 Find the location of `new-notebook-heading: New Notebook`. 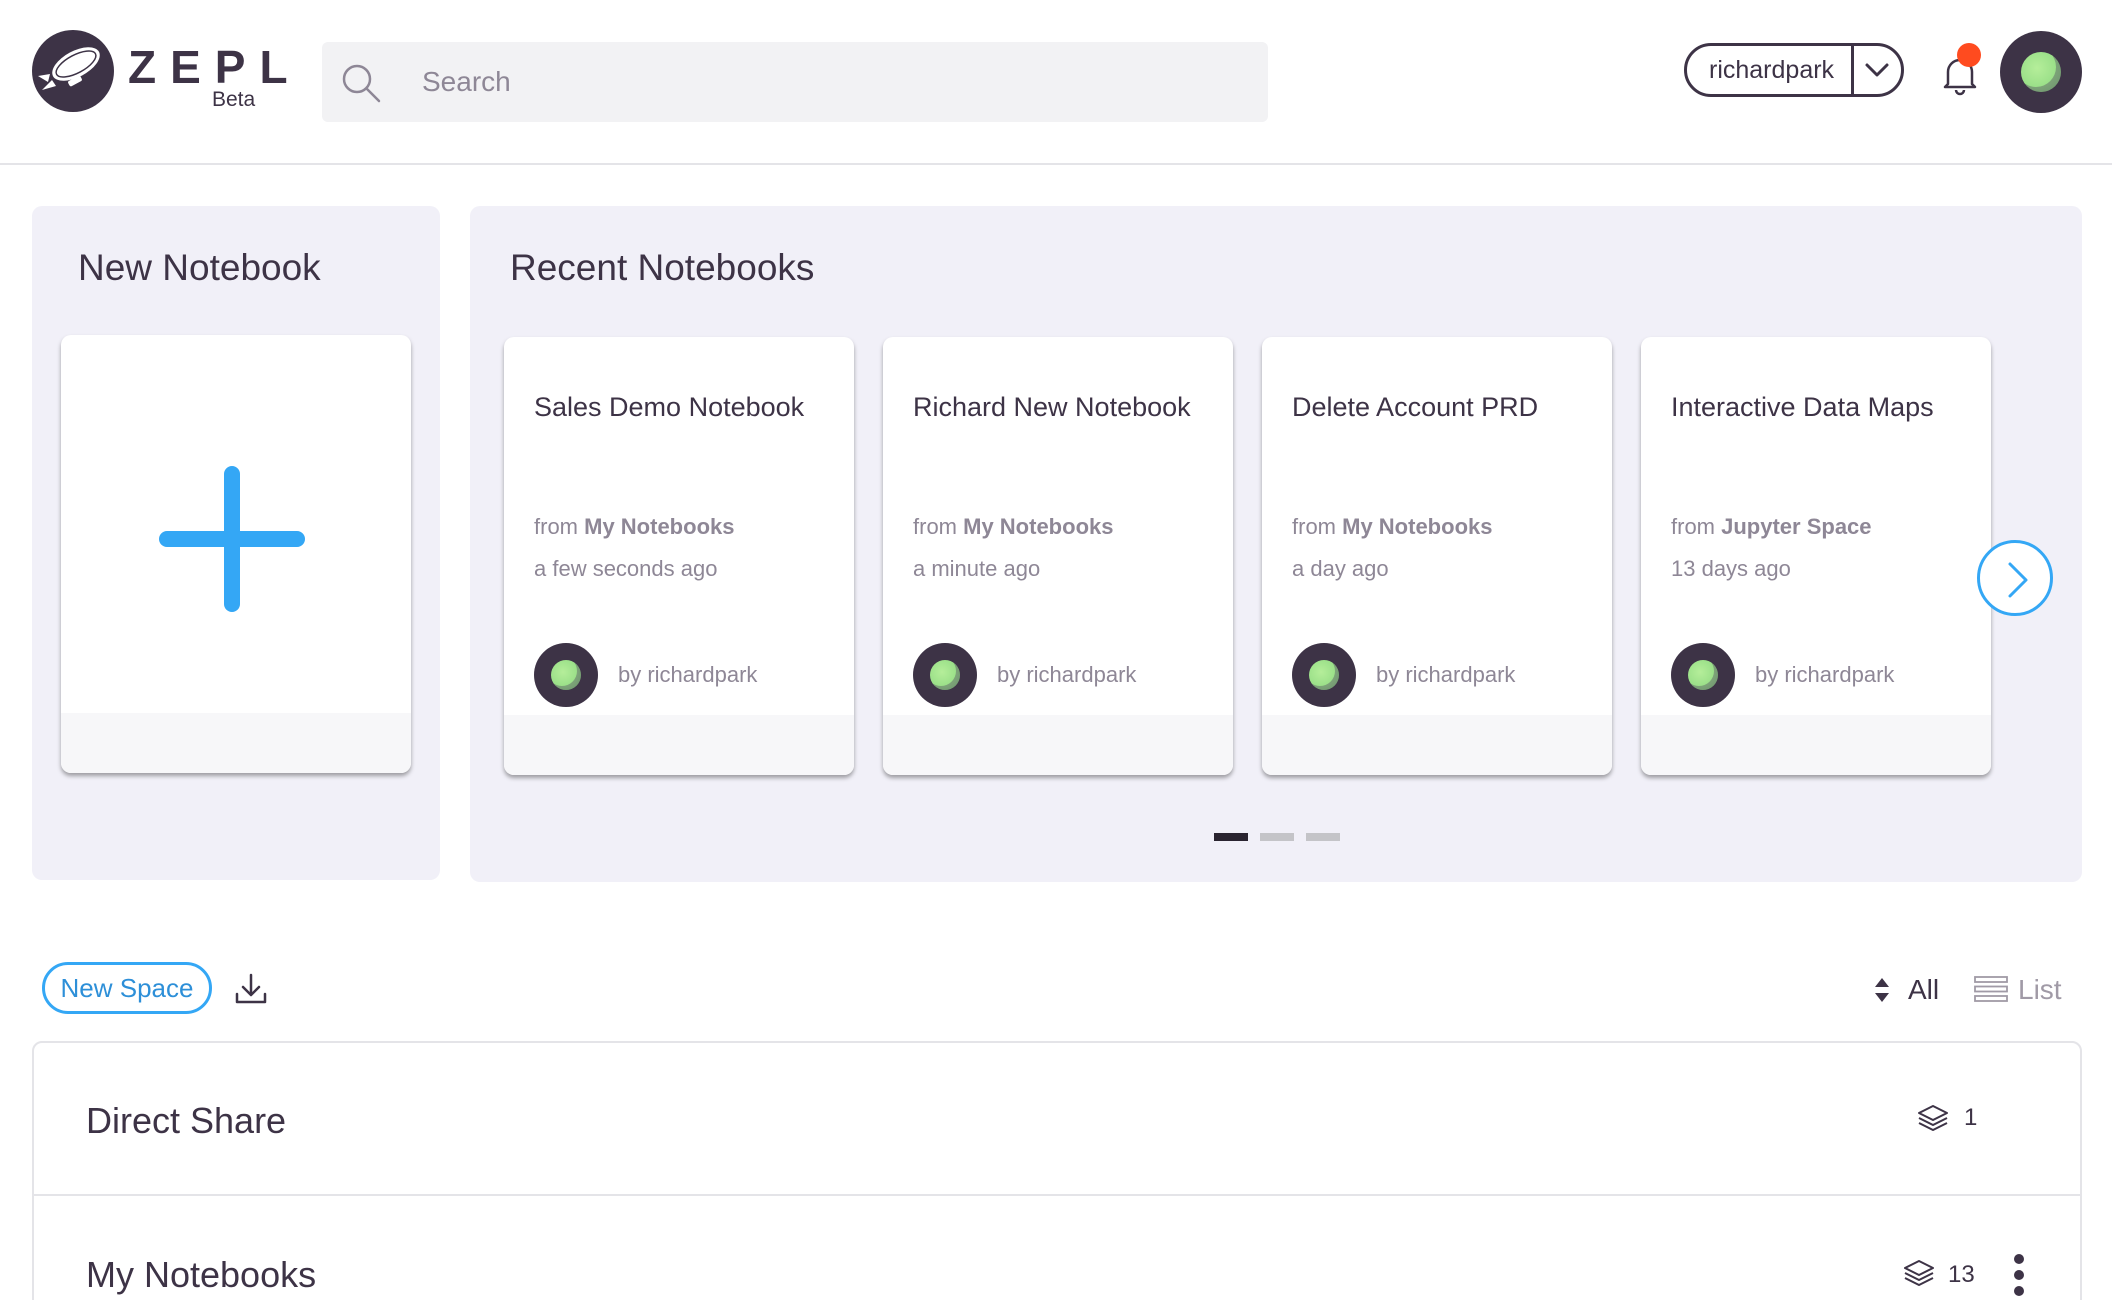

new-notebook-heading: New Notebook is located at coordinates (199, 267).